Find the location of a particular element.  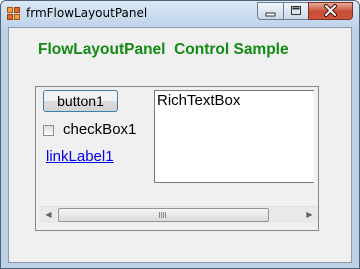

arrow-right-icon: ▶ is located at coordinates (309, 214).